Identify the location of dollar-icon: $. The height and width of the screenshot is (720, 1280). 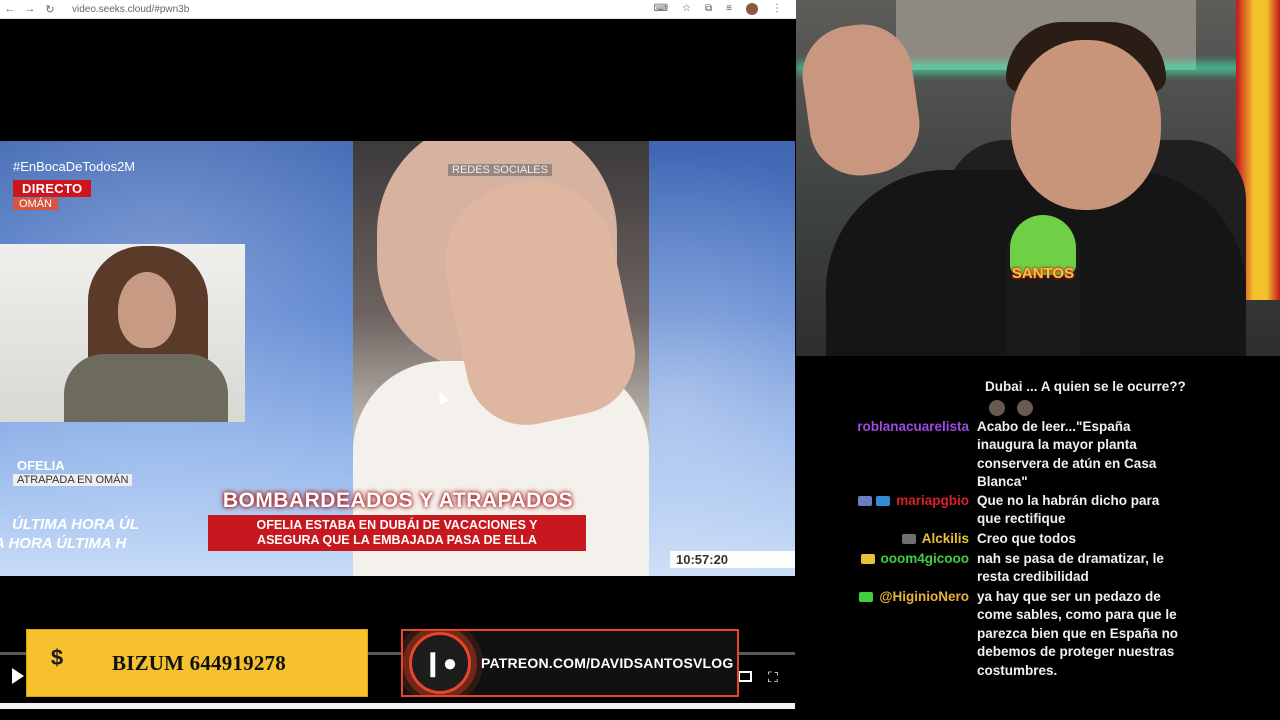
(57, 657).